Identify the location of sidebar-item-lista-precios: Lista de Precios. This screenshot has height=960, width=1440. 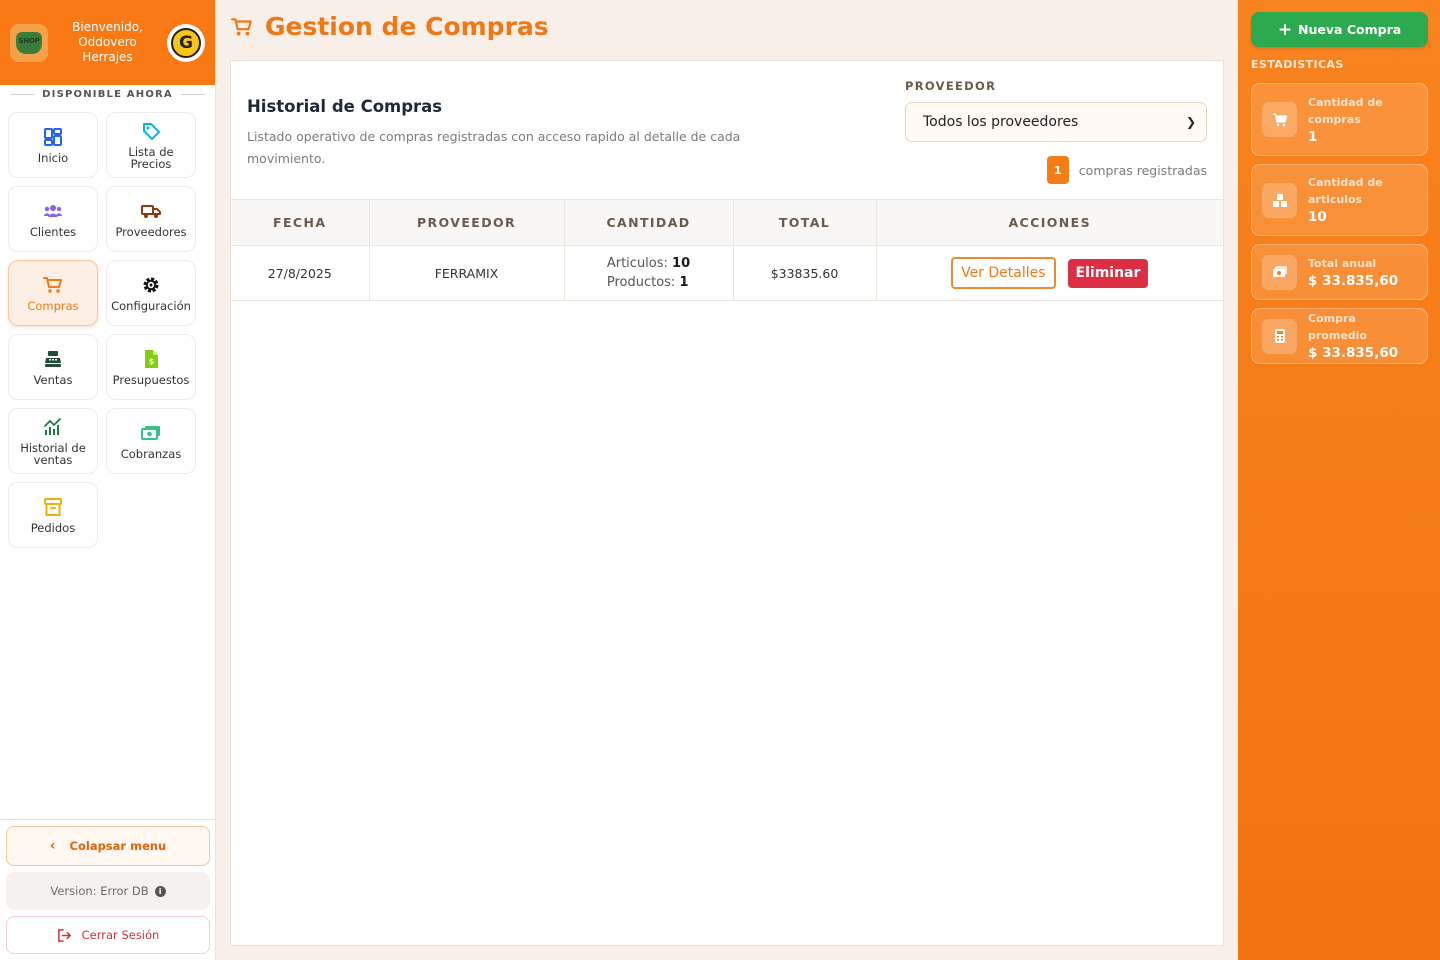
(151, 145).